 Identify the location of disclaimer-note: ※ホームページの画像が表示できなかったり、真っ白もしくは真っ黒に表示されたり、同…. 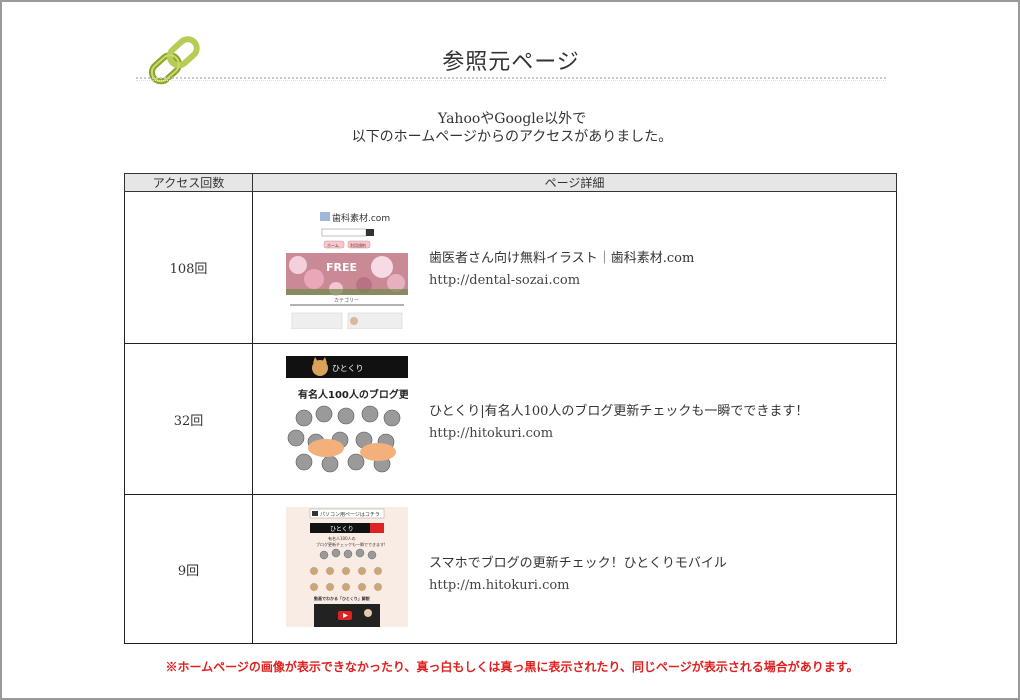
(512, 667).